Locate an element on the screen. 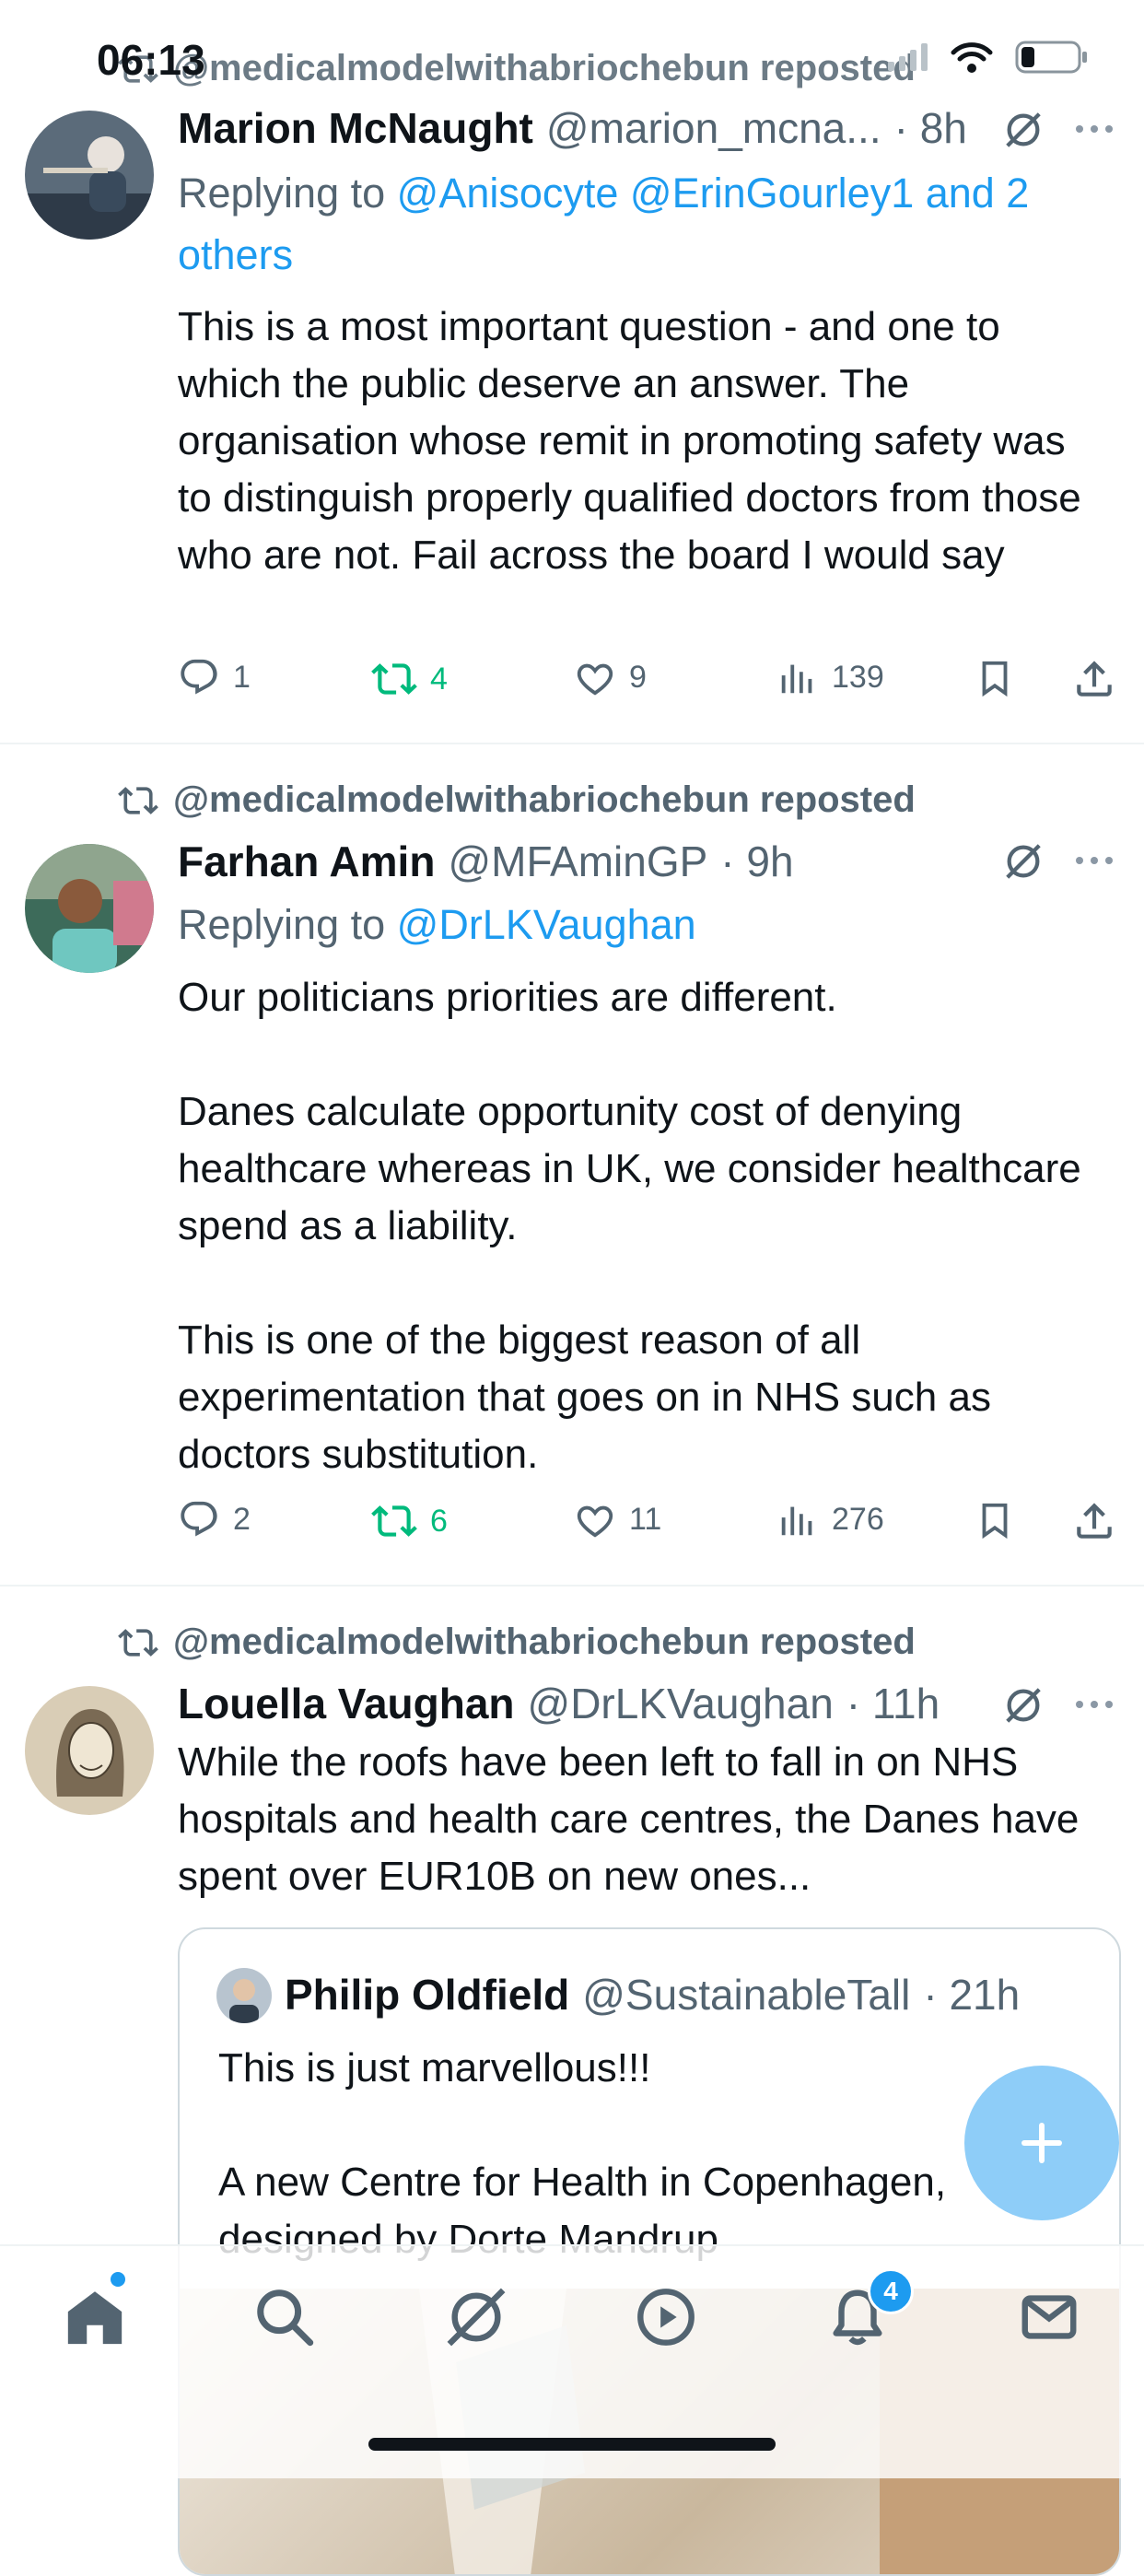 The image size is (1144, 2576). timestamp: · 11h is located at coordinates (893, 1703).